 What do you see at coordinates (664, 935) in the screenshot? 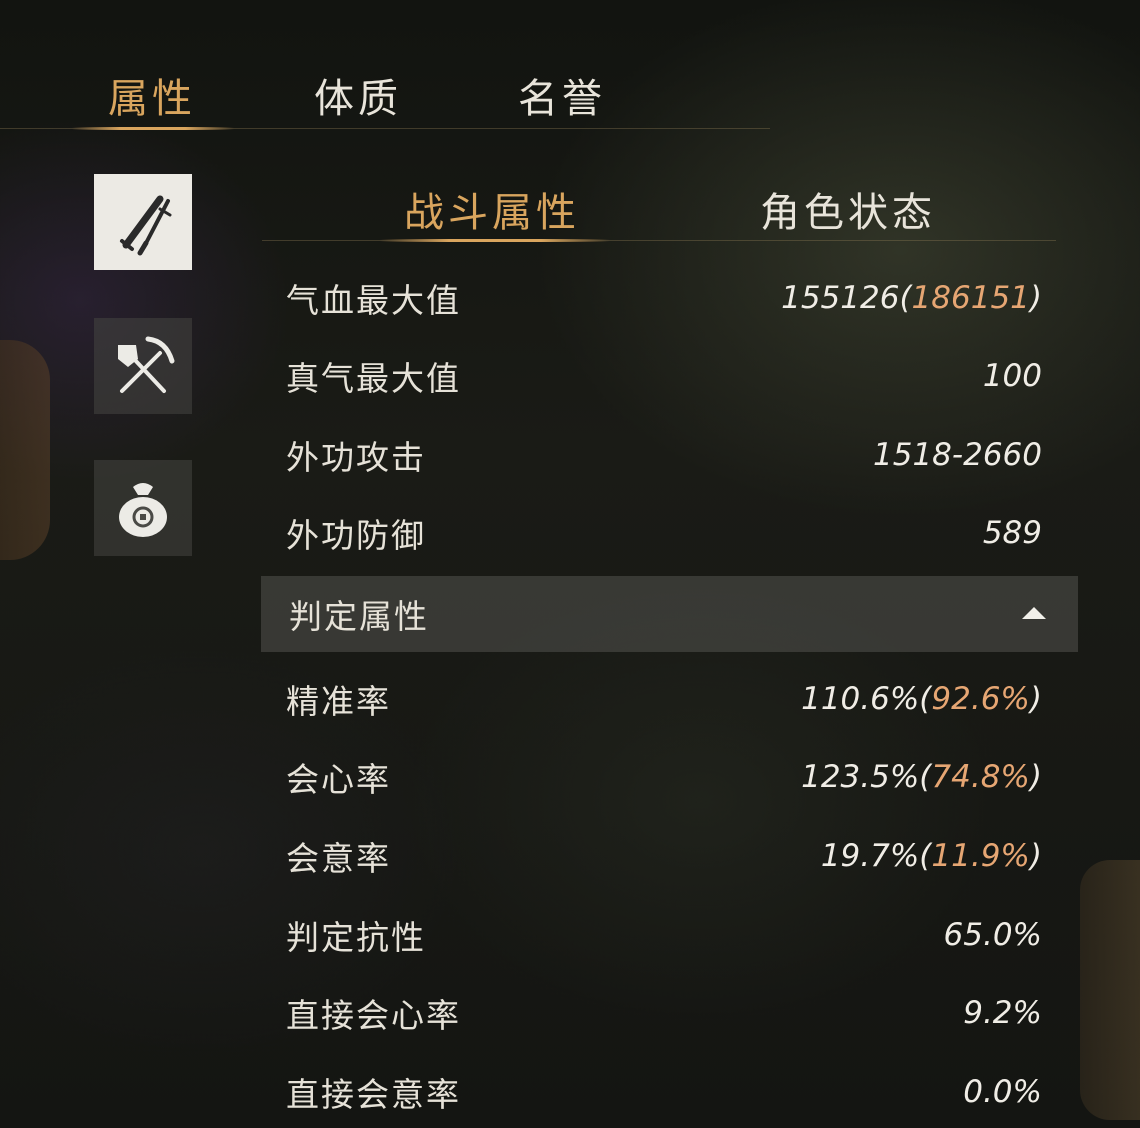
I see `stat-row-judgement-resist: 判定抗性 65.0%` at bounding box center [664, 935].